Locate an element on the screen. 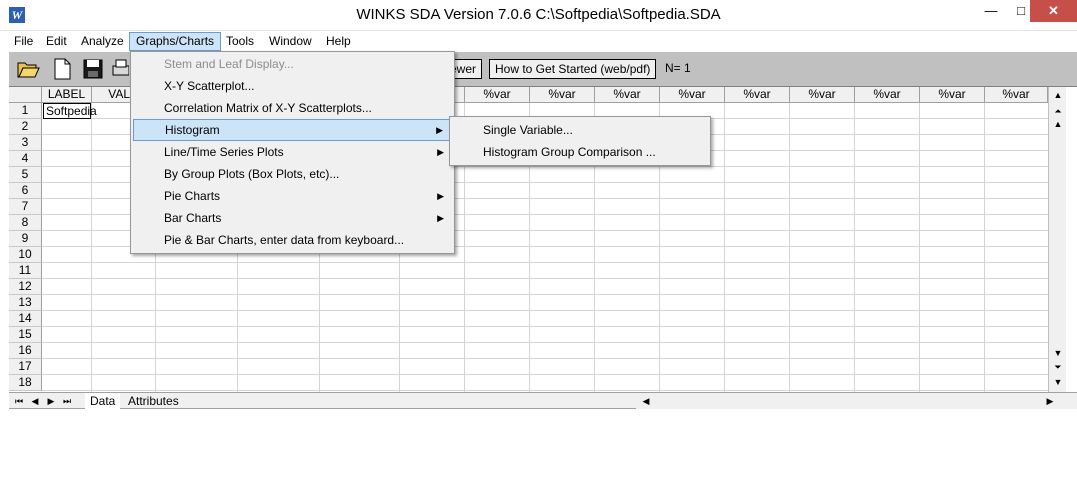  scroll-left-icon: ◀ is located at coordinates (646, 401).